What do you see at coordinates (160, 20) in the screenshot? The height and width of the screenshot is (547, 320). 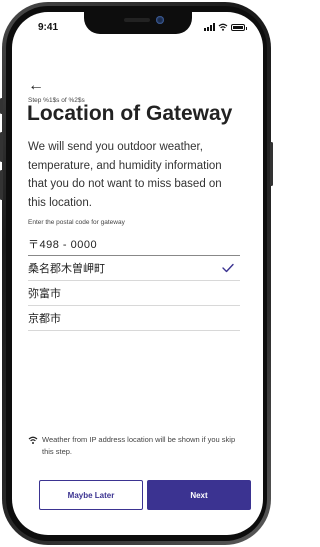 I see `front-camera` at bounding box center [160, 20].